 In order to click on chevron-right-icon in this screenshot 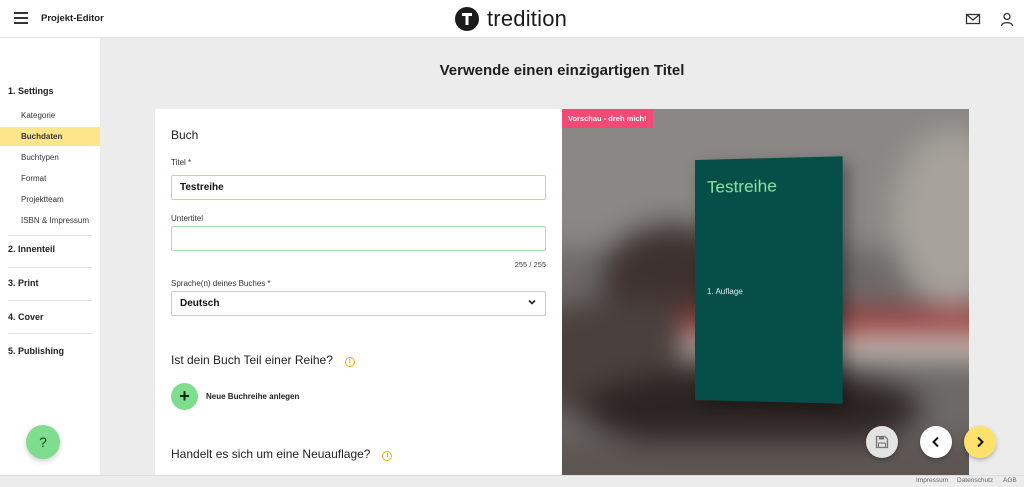, I will do `click(980, 442)`.